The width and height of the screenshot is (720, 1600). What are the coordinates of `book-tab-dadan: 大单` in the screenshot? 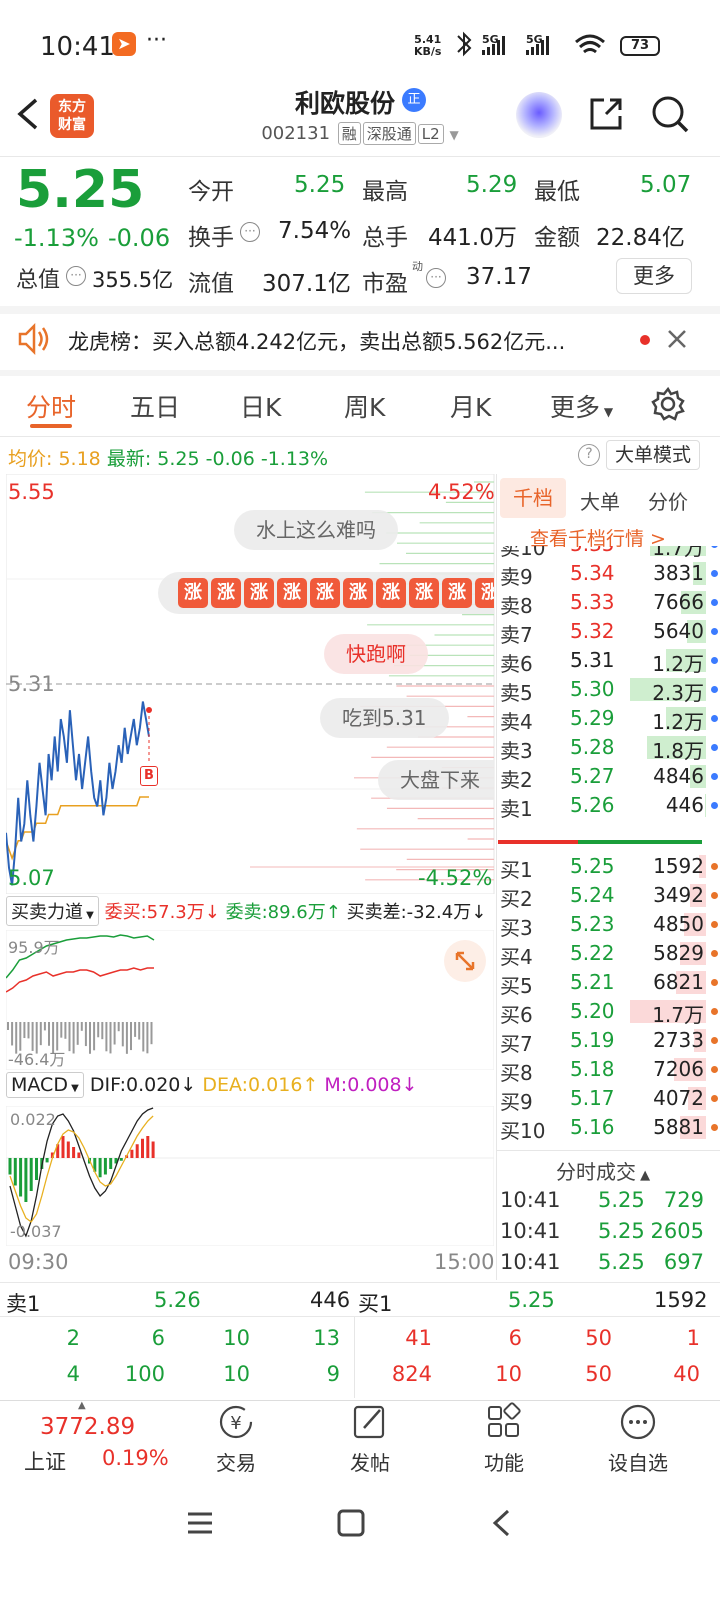 It's located at (600, 500).